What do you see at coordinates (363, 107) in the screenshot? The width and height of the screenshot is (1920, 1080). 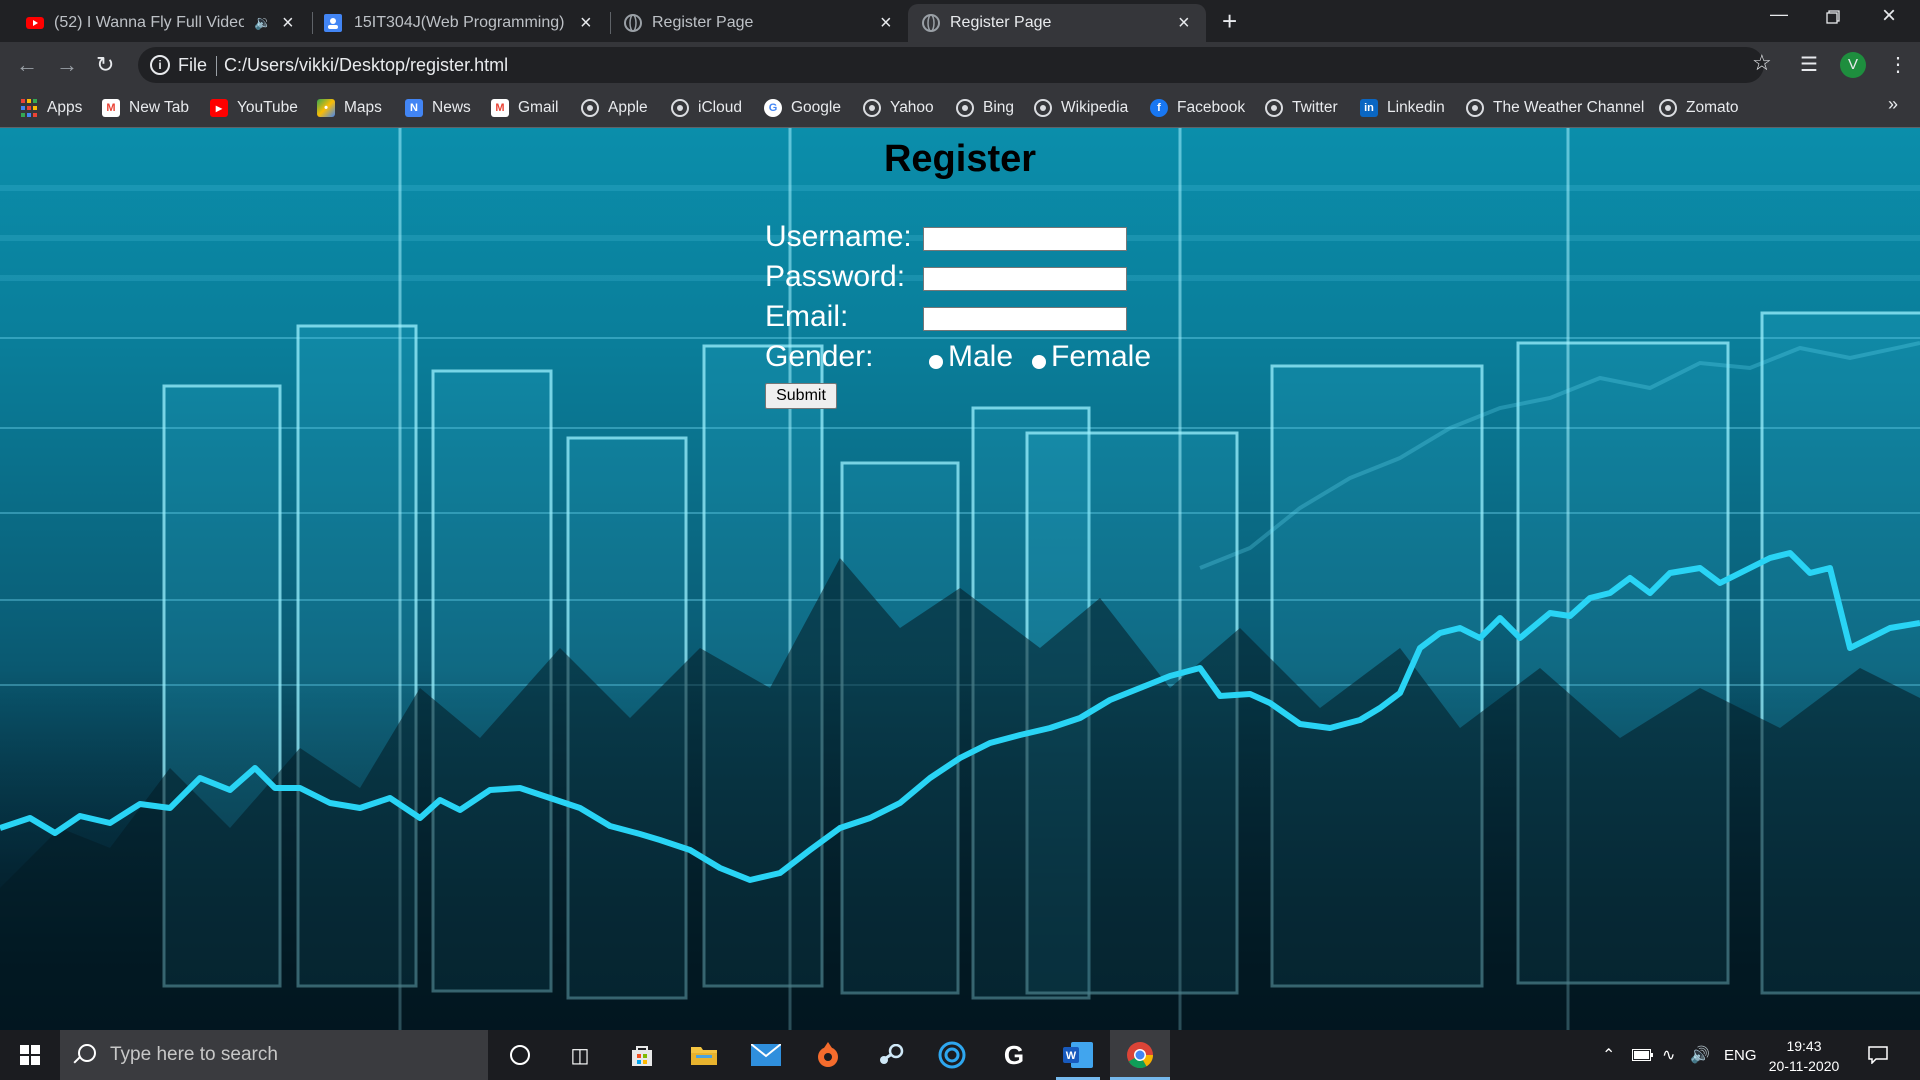 I see `bookmark-label: Maps` at bounding box center [363, 107].